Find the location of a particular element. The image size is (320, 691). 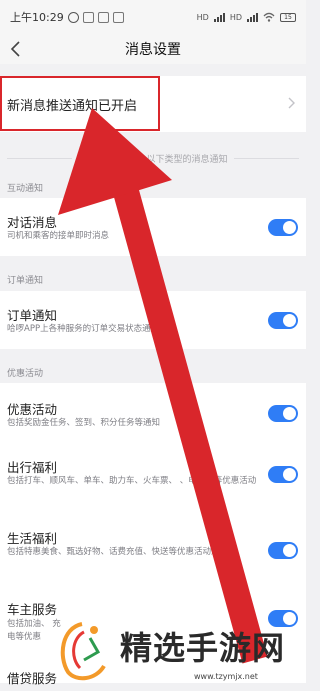

setting-desc: 包括打车、顺风车、单车、助力车、火车票、 、电动车等优惠活动 is located at coordinates (132, 481).